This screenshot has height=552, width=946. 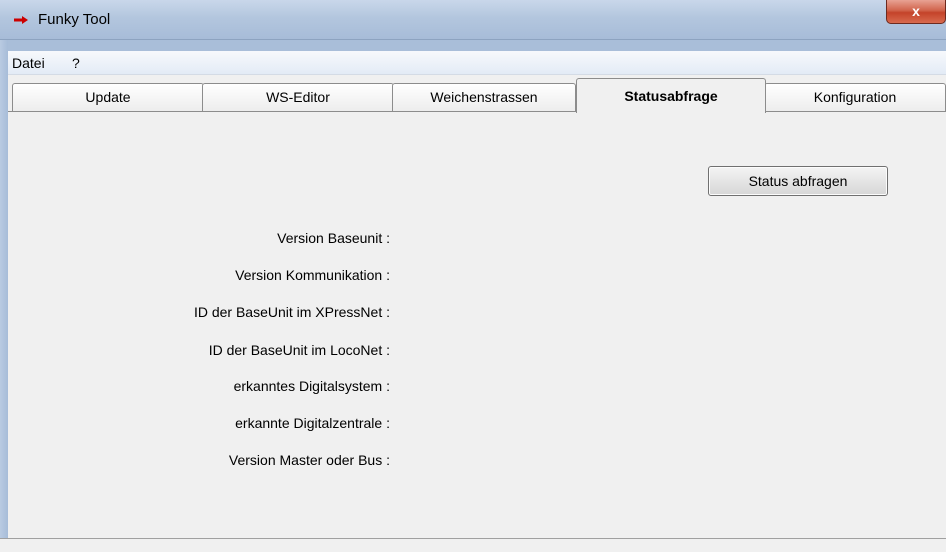 I want to click on menu-datei: Datei, so click(x=28, y=63).